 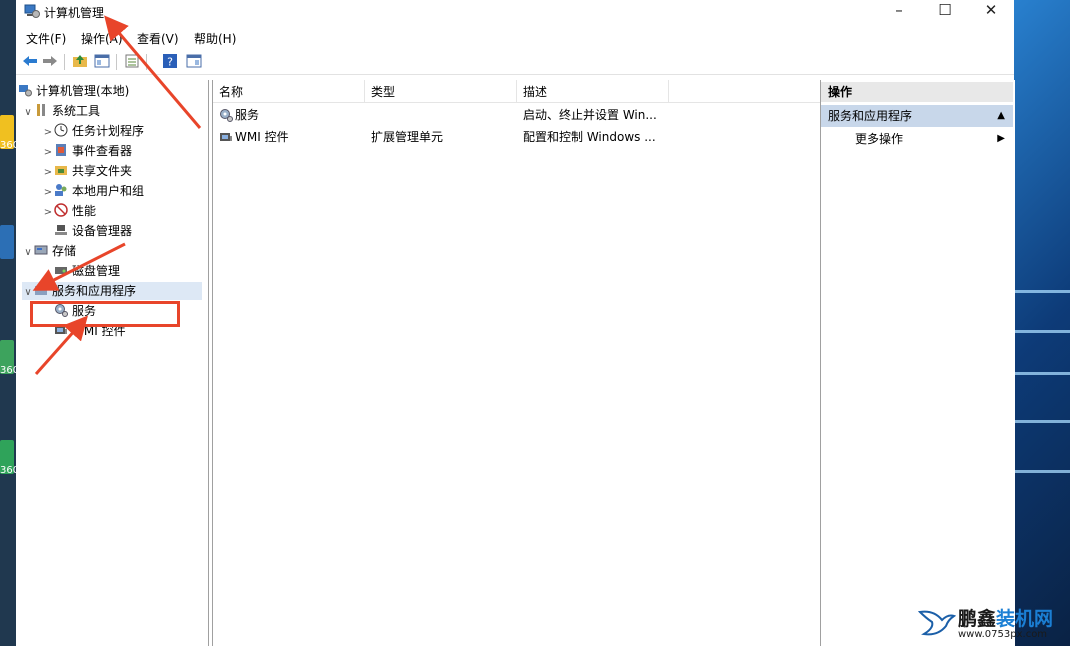 I want to click on tree-item-task-scheduler: > 任务计划程序, so click(x=93, y=131).